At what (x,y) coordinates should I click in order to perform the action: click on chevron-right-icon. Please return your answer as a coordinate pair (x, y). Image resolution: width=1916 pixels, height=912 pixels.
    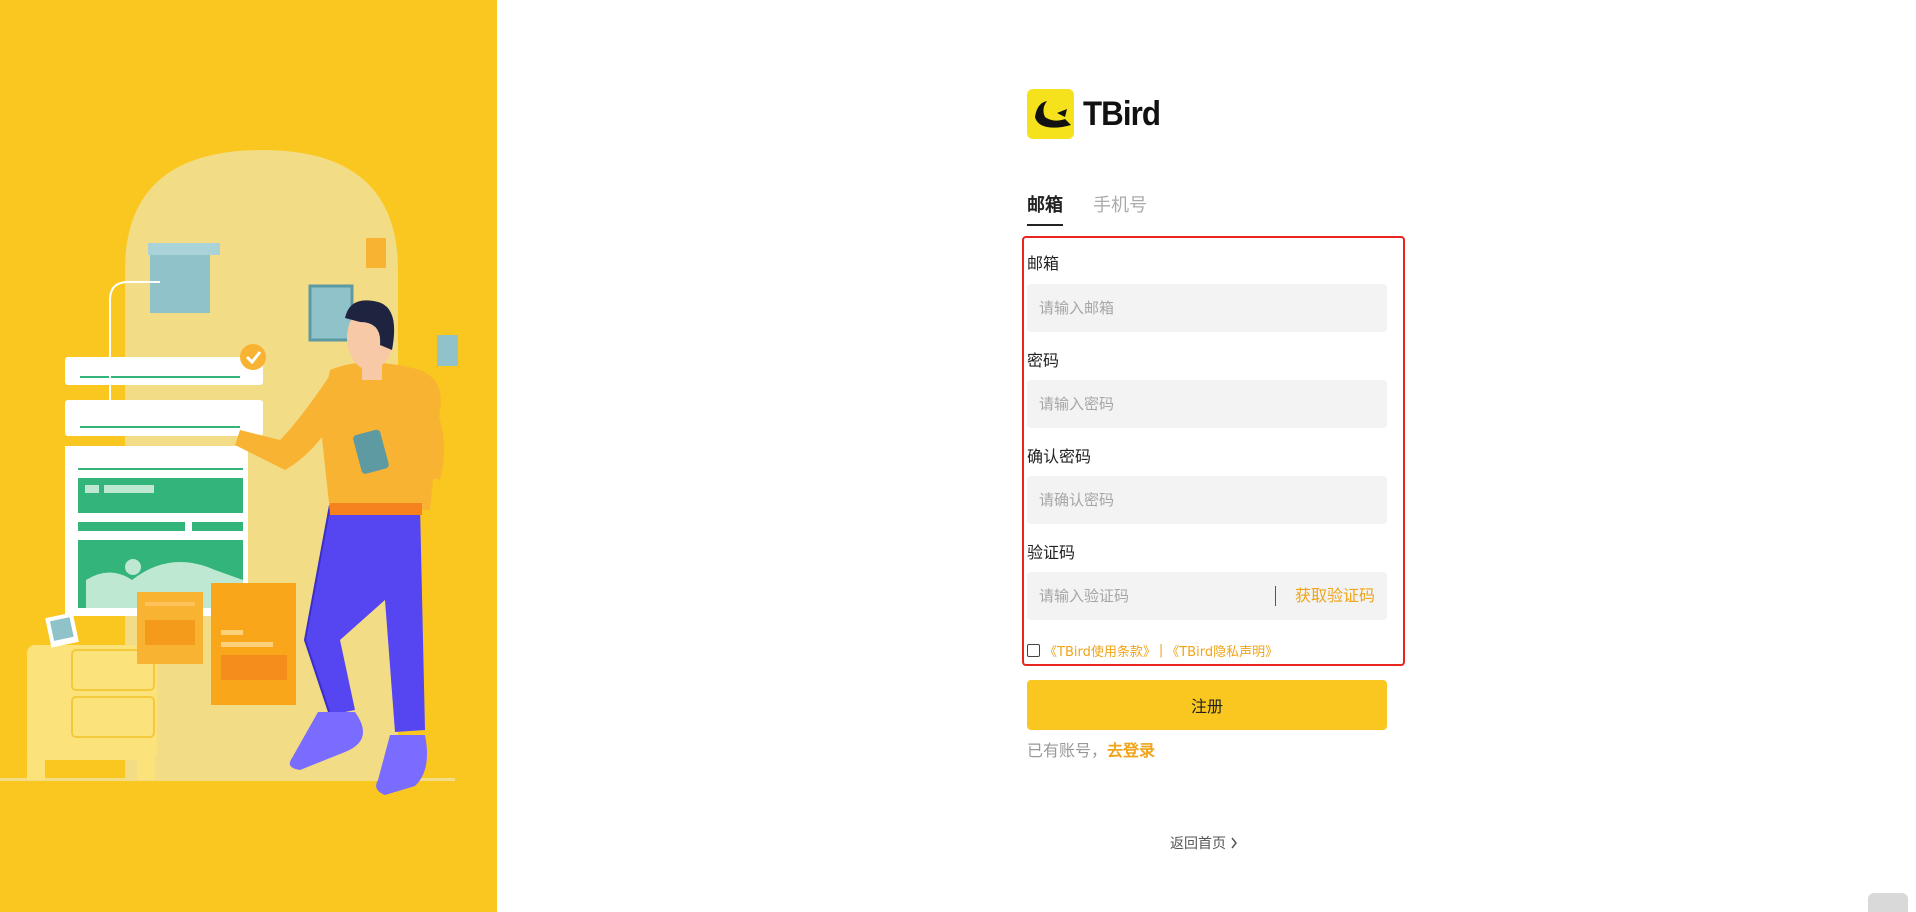
    Looking at the image, I should click on (1234, 843).